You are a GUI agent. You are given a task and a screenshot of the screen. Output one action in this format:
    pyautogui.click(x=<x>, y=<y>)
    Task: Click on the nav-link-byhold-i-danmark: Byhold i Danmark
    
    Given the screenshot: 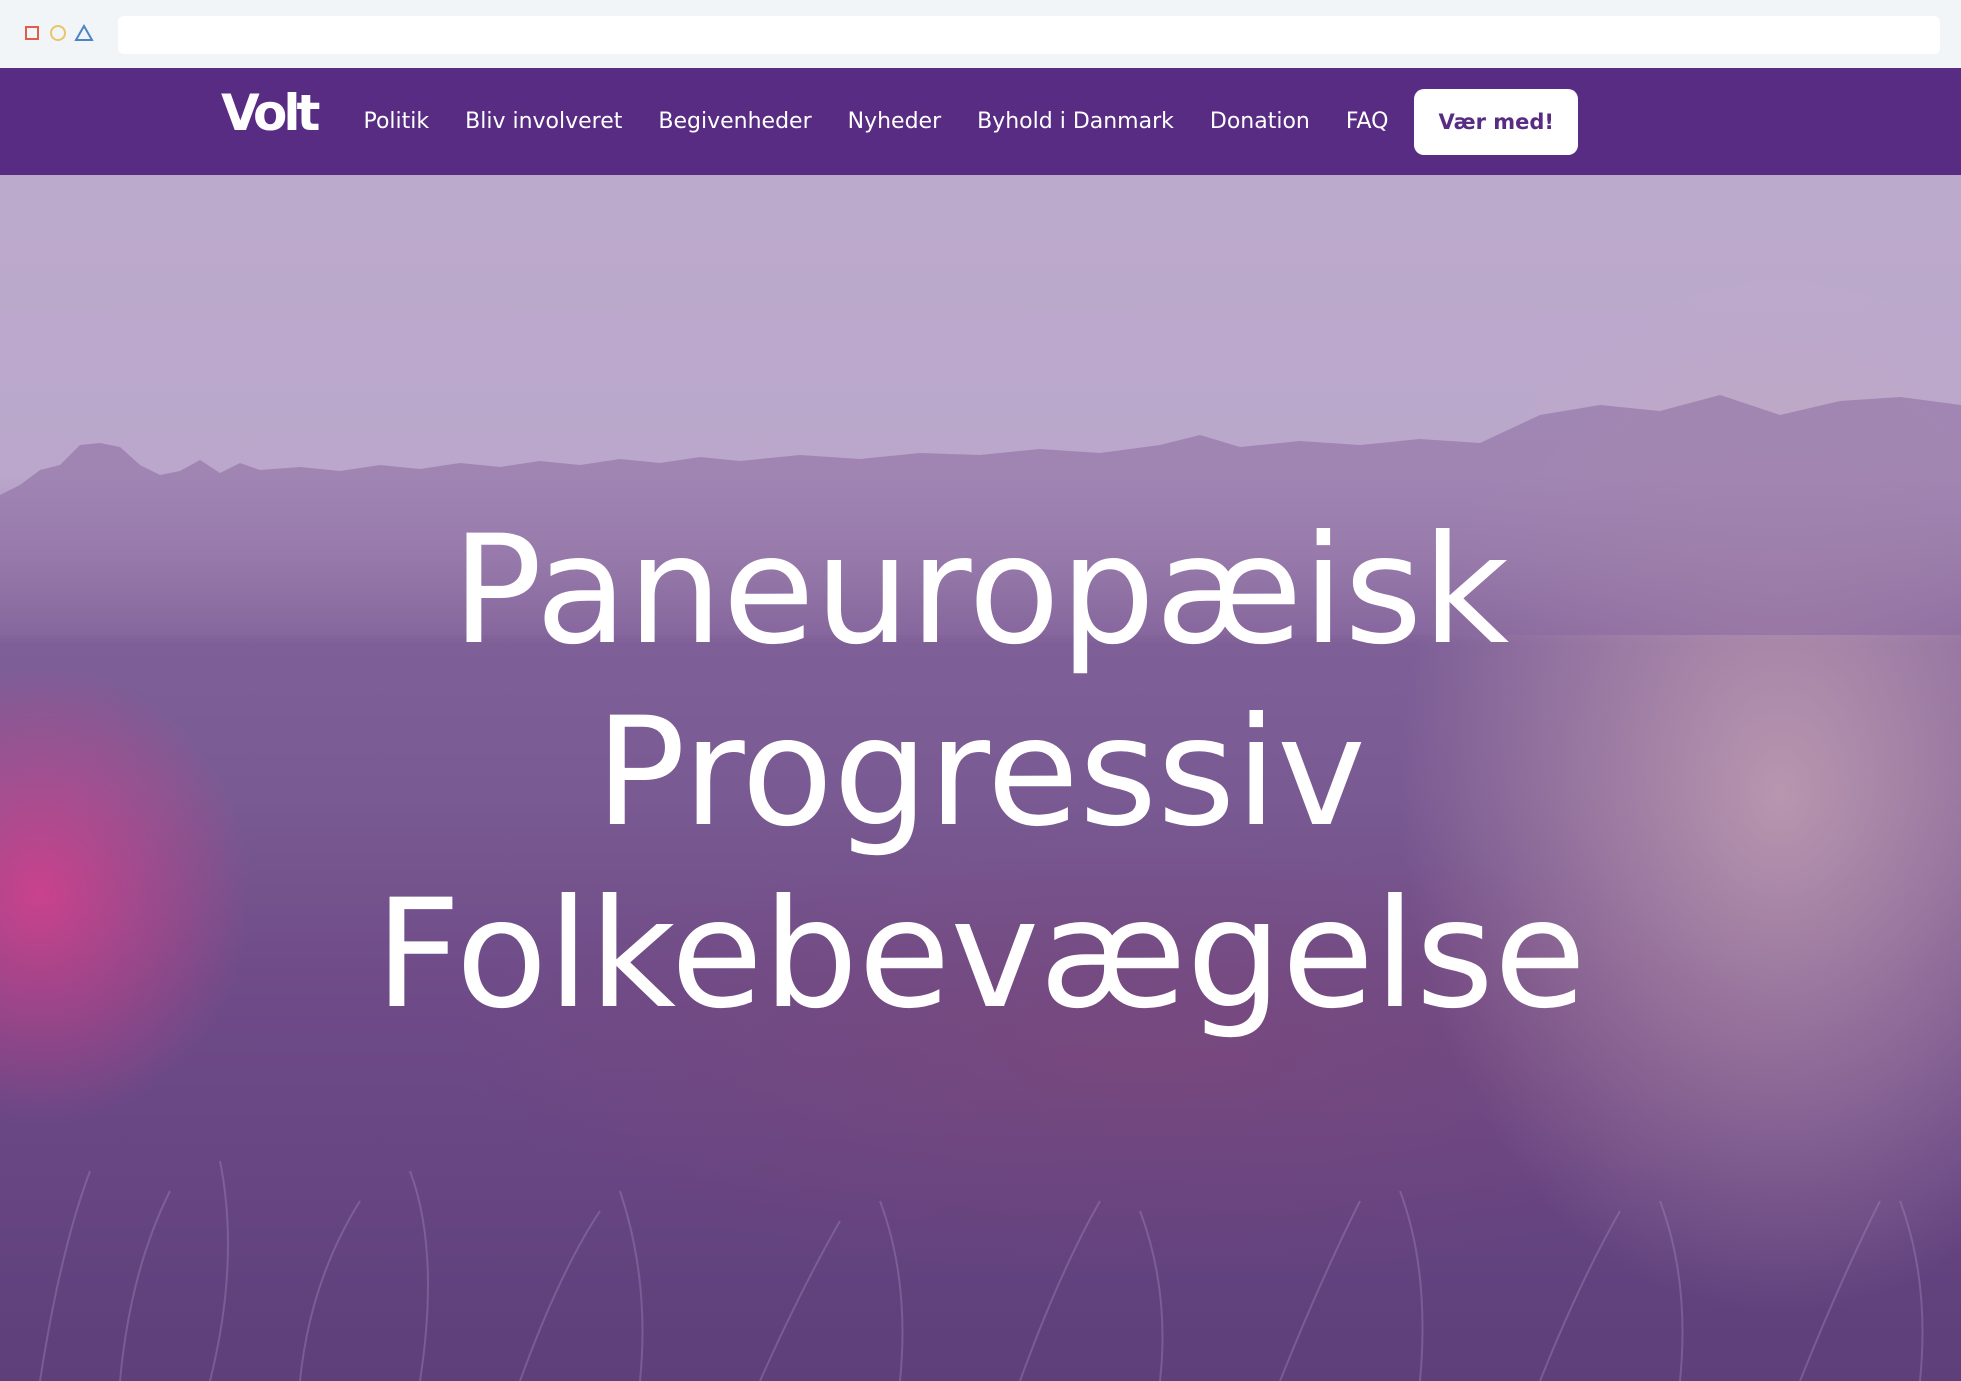 What is the action you would take?
    pyautogui.click(x=1075, y=121)
    